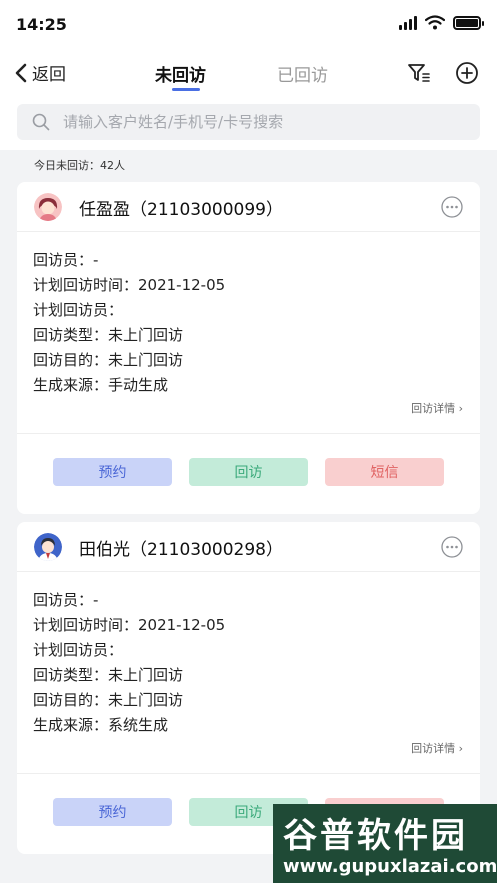 The height and width of the screenshot is (883, 497). I want to click on customer-name: 任盈盈（21103000099）, so click(181, 210).